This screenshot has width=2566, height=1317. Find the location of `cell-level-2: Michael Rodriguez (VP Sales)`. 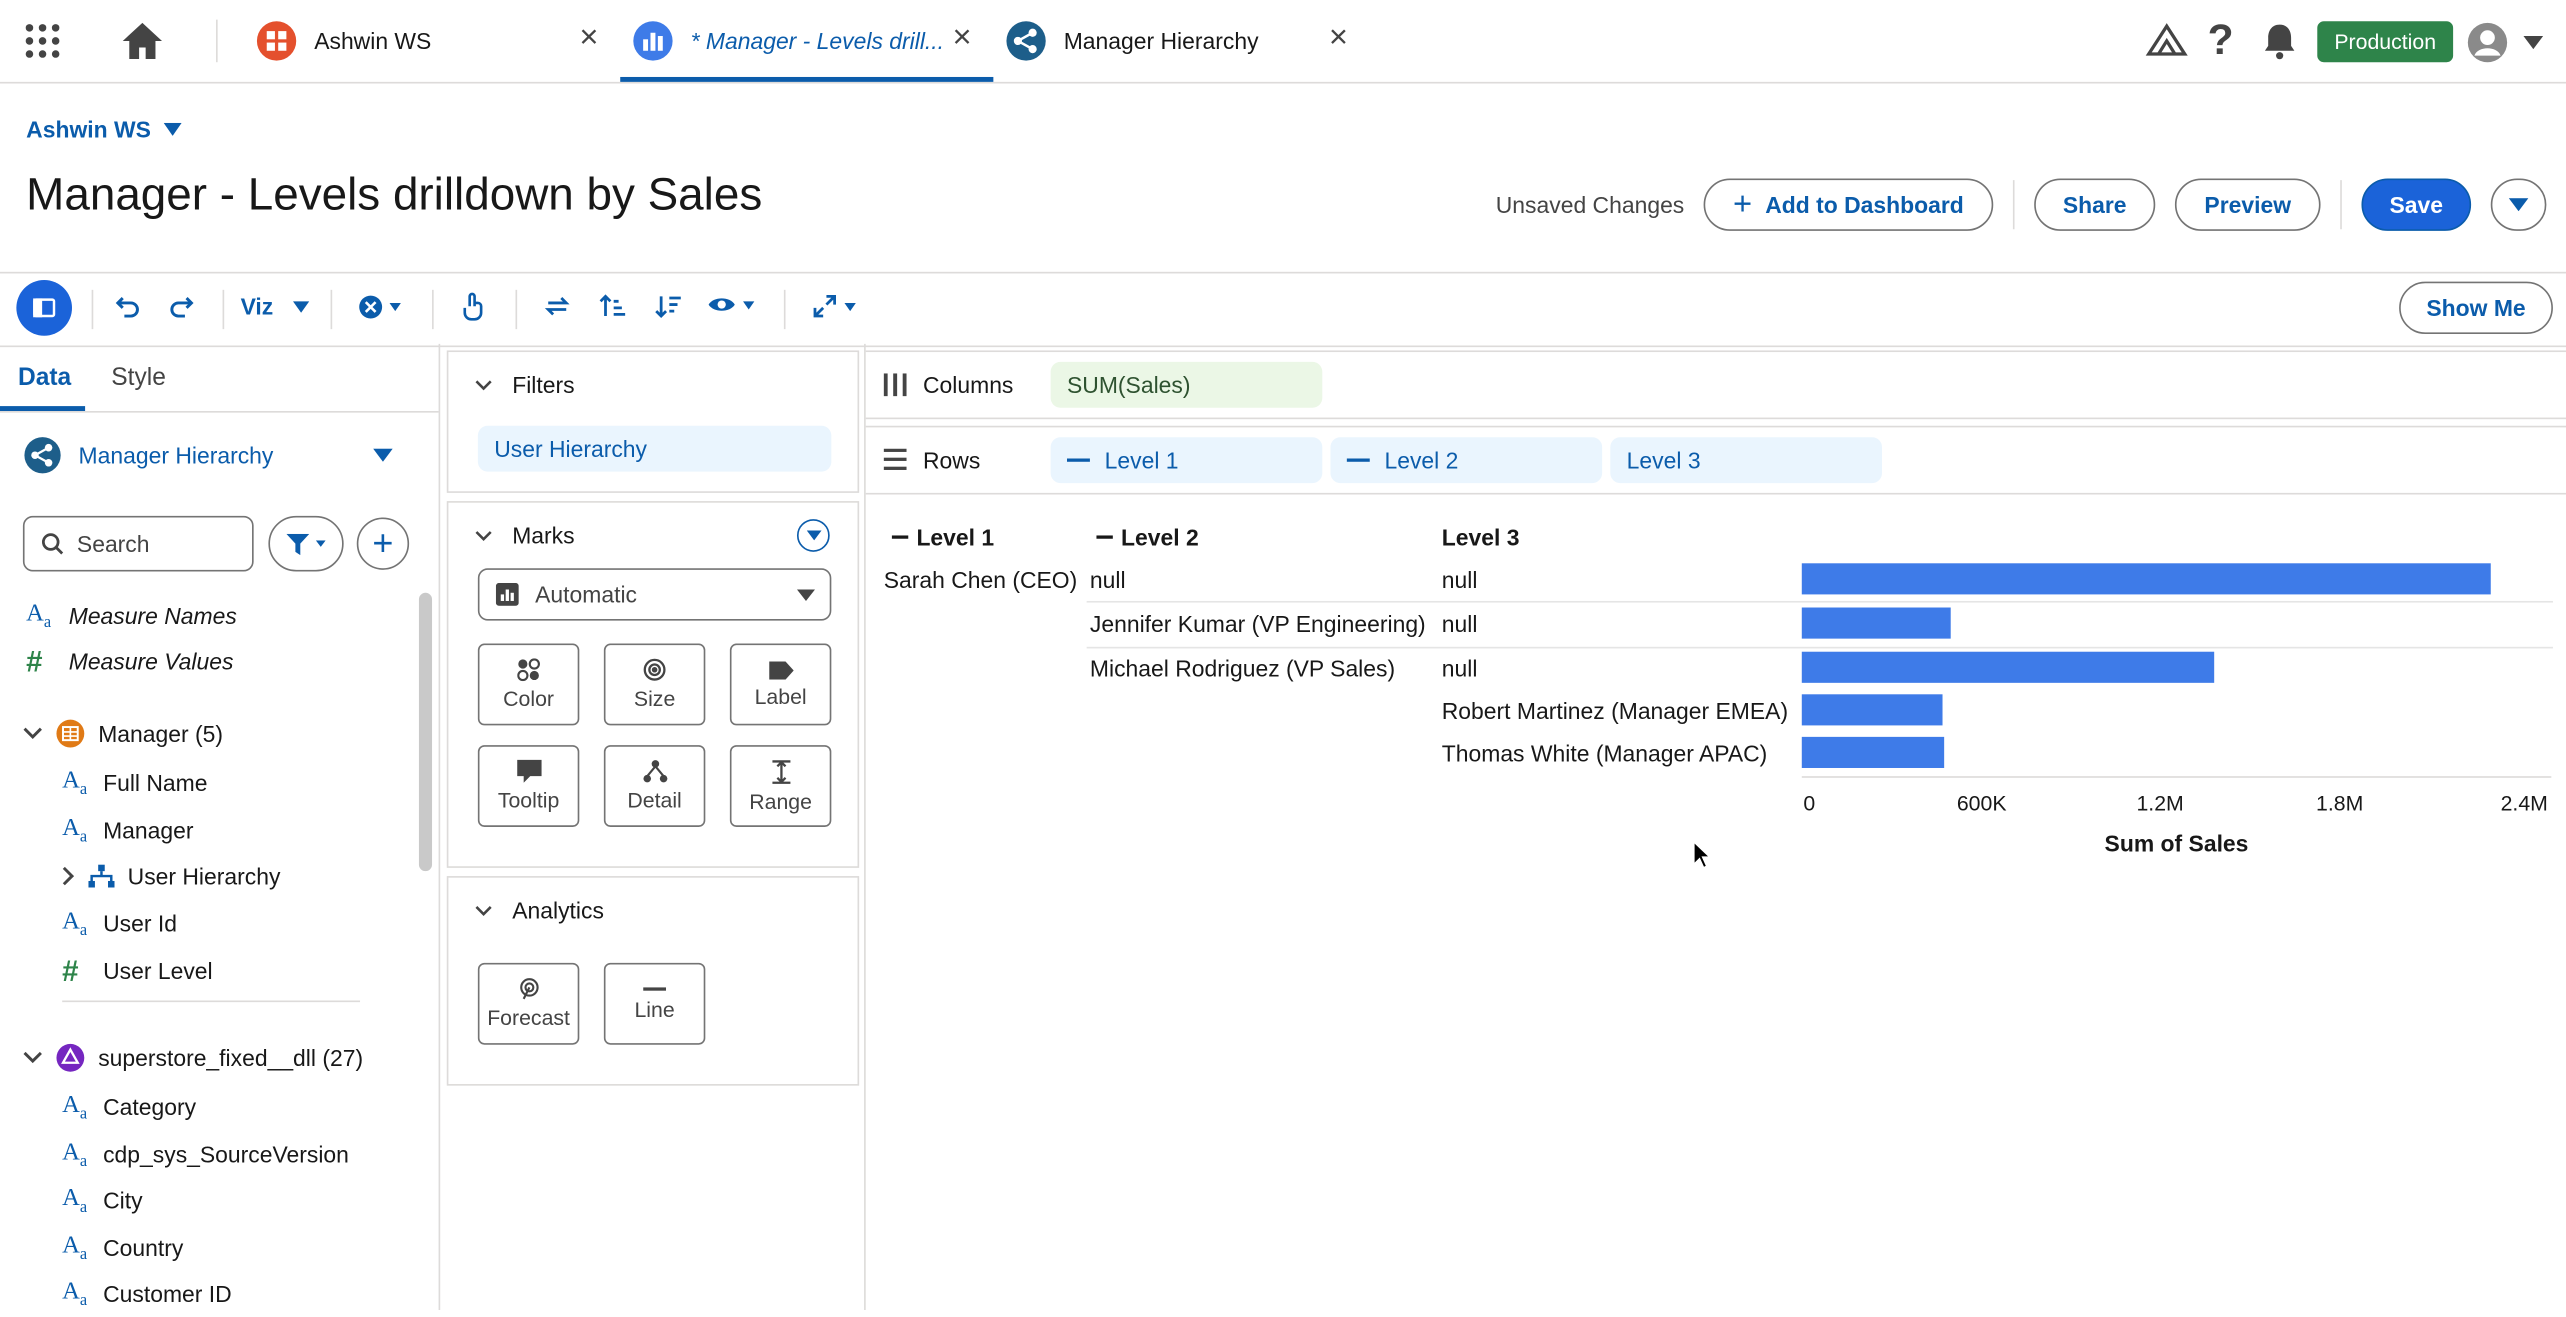

cell-level-2: Michael Rodriguez (VP Sales) is located at coordinates (1242, 668).